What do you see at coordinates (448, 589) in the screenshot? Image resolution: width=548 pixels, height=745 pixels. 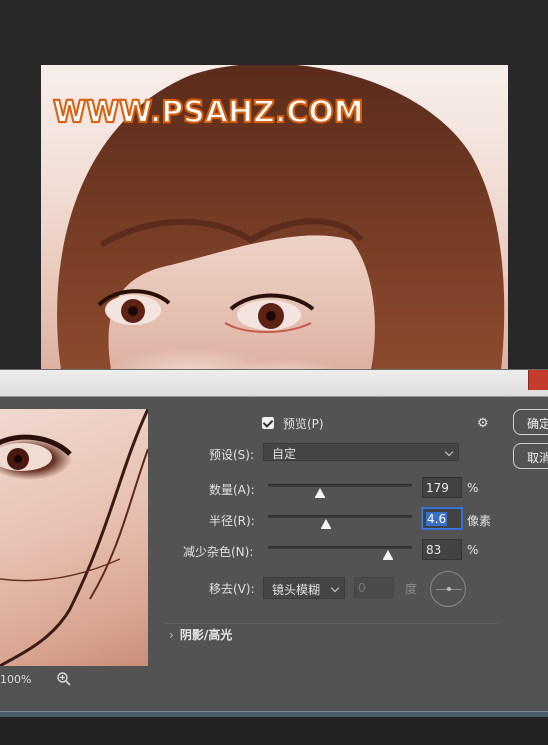 I see `angle-dial-icon` at bounding box center [448, 589].